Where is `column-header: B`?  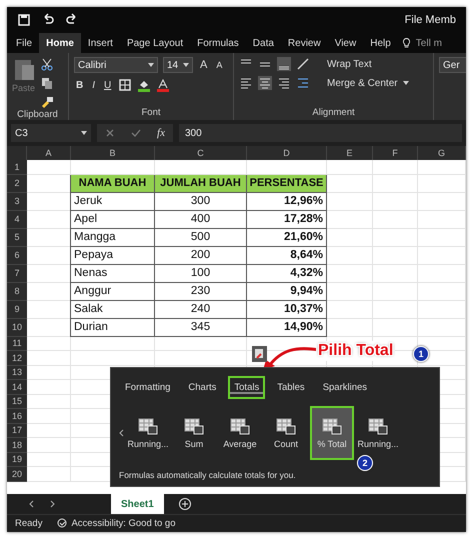 column-header: B is located at coordinates (113, 153).